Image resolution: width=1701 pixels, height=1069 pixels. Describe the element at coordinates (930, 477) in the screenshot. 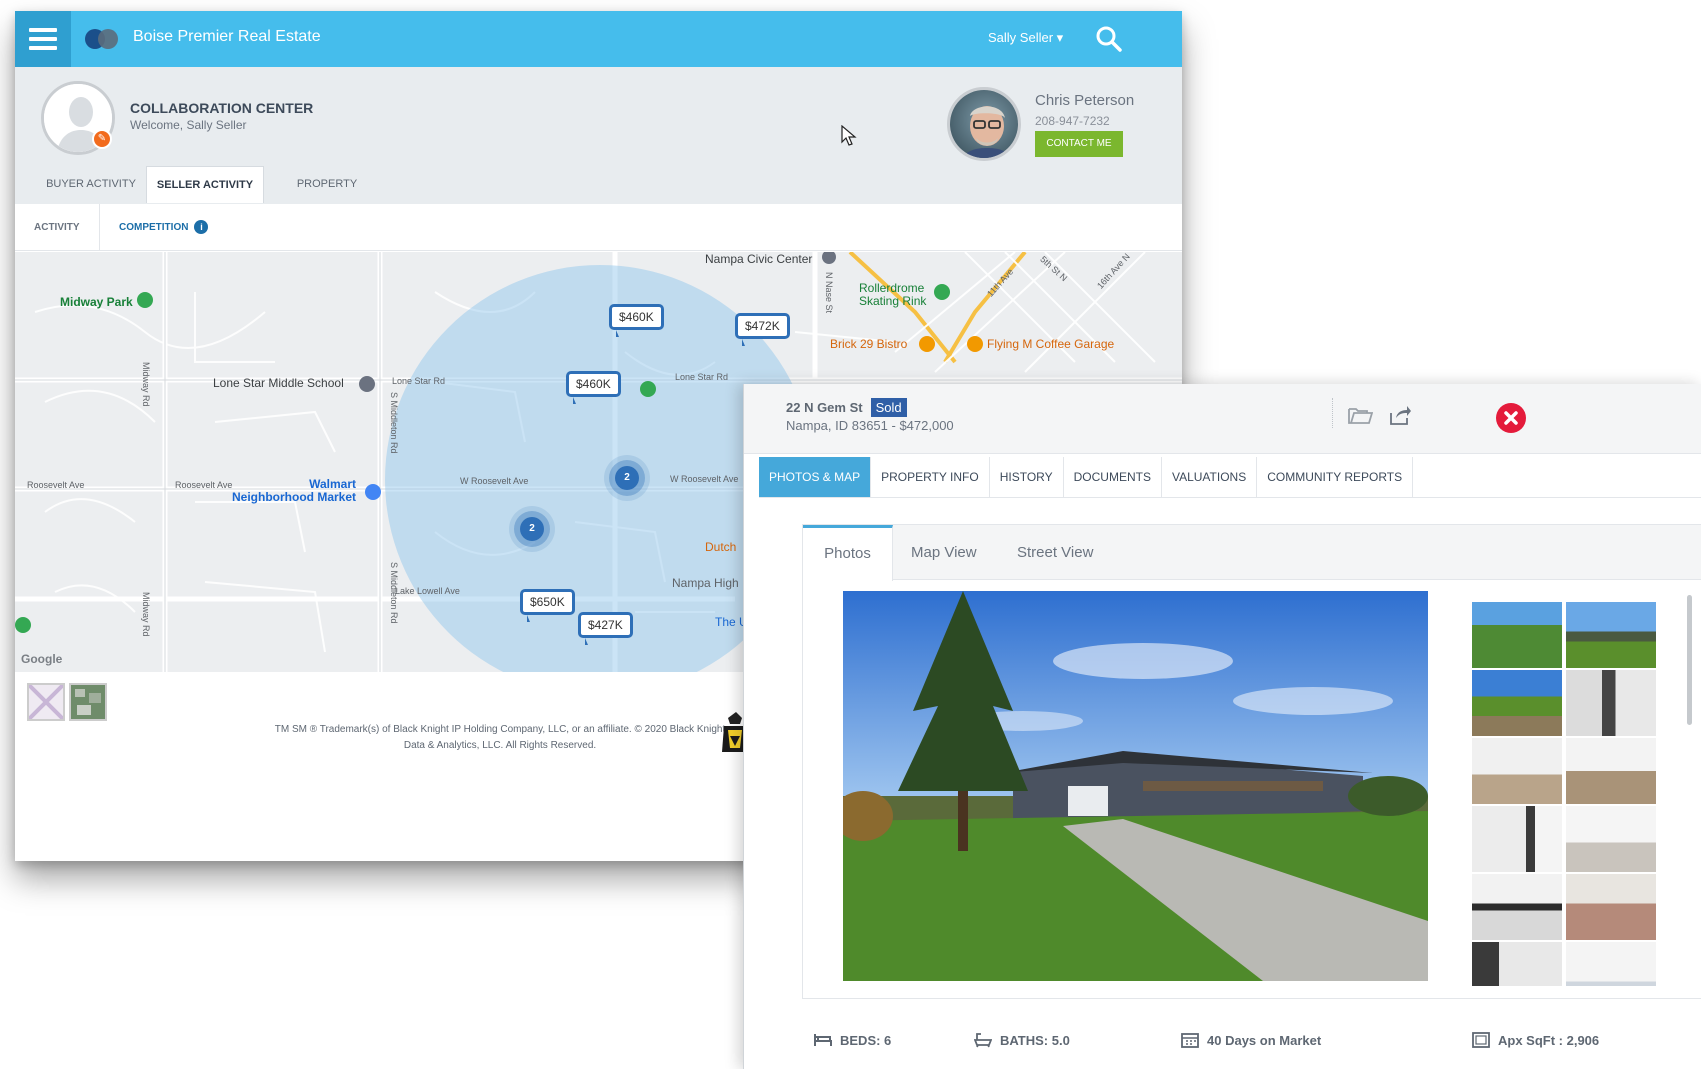

I see `tab-property-info: PROPERTY INFO` at that location.